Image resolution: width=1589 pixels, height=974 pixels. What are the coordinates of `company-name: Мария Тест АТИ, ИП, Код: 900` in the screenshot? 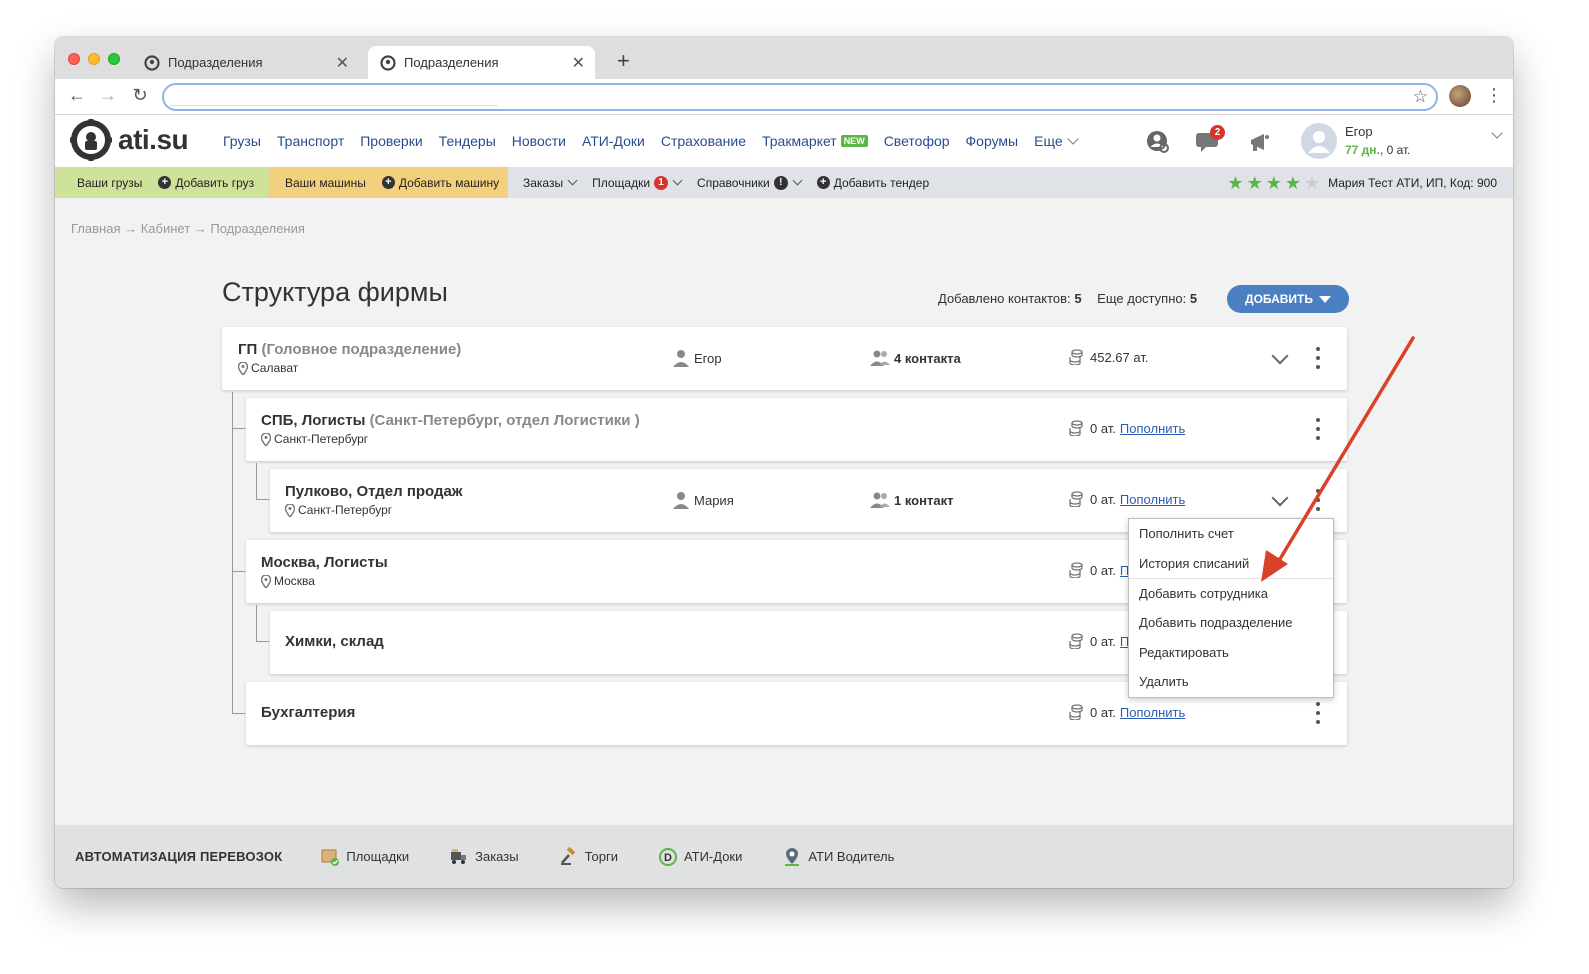 It's located at (1412, 183).